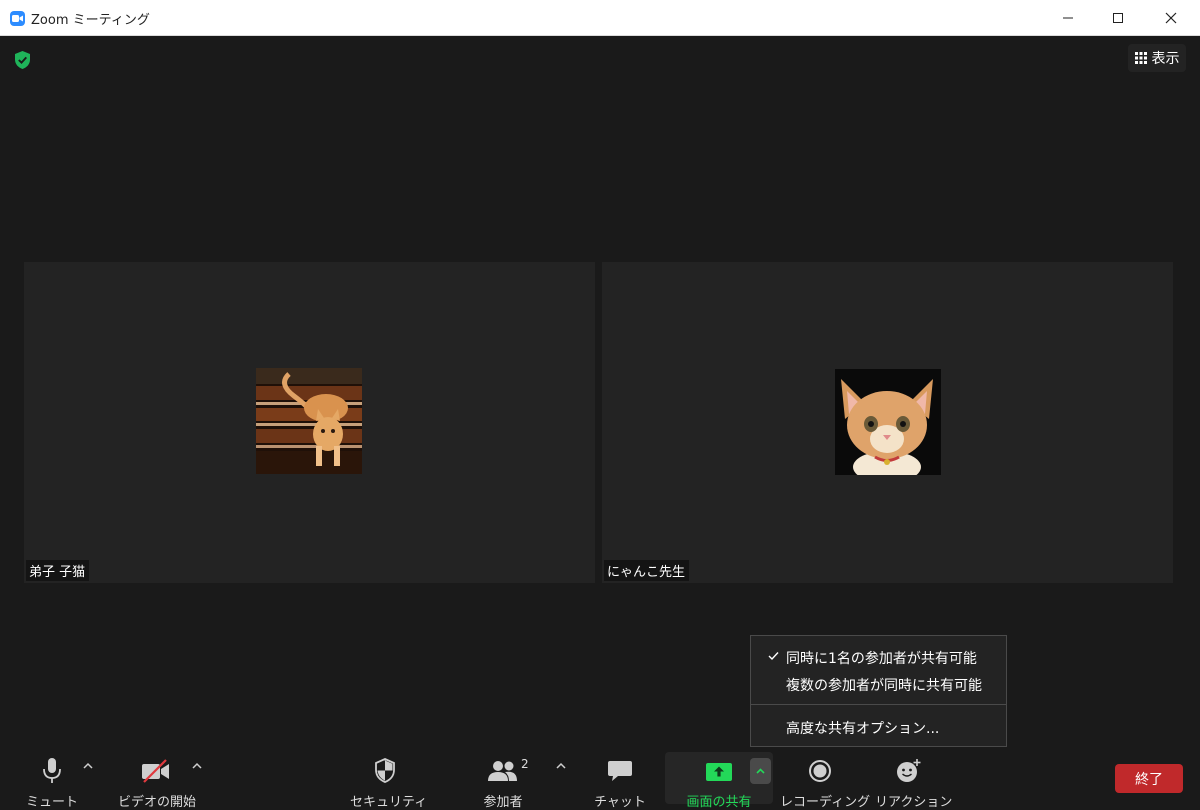  I want to click on menu-item-single-share: 同時に1名の参加者が共有可能, so click(881, 658).